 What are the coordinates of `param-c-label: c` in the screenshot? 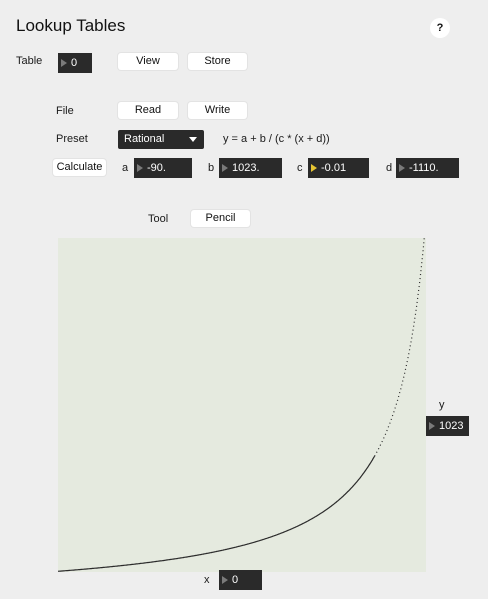 It's located at (300, 168).